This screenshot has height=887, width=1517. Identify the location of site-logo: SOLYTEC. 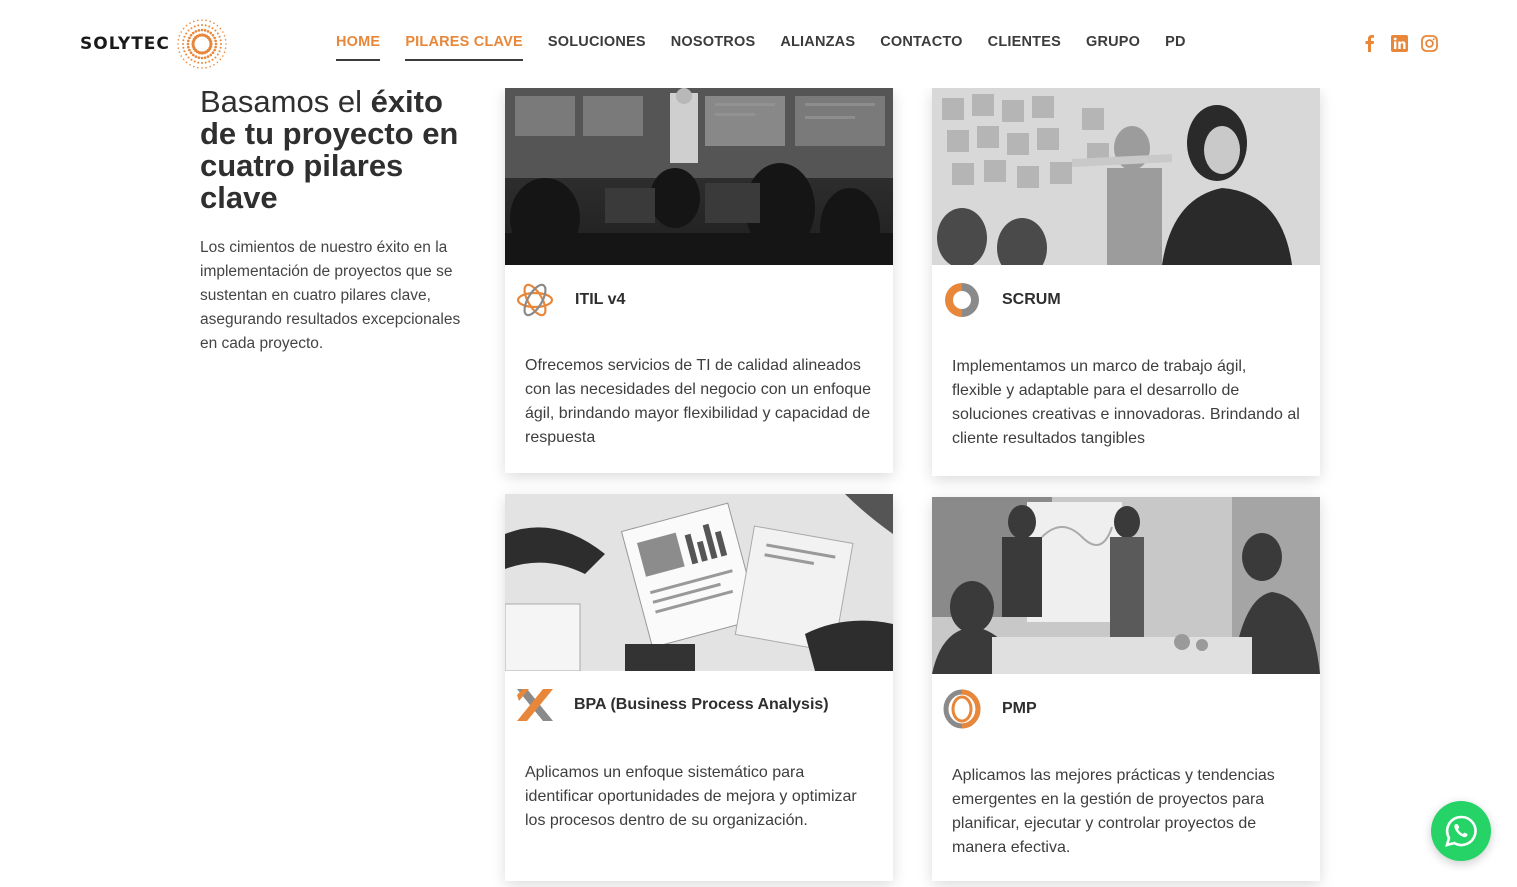
(154, 44).